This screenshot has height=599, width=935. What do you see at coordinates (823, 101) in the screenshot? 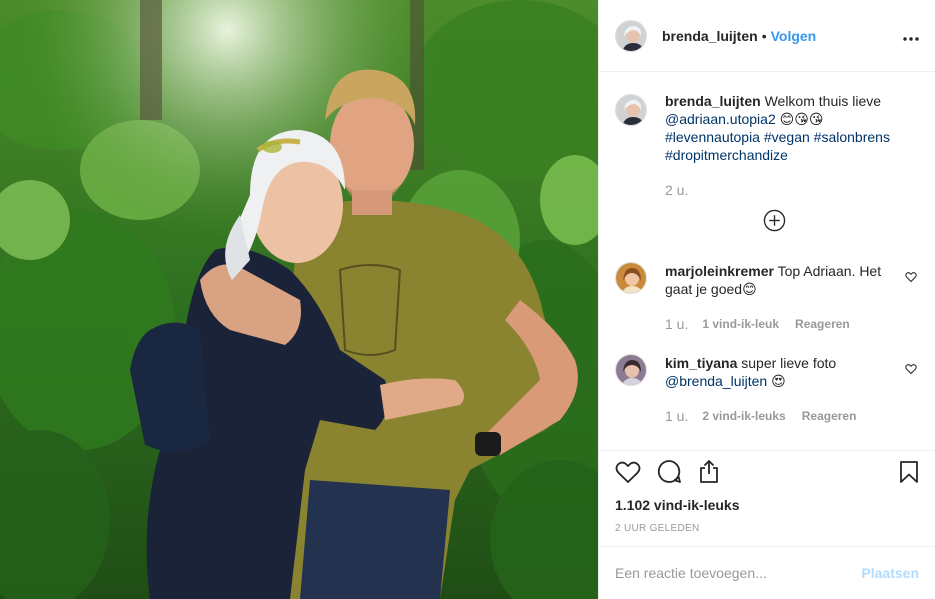
I see `caption-body: Welkom thuis lieve` at bounding box center [823, 101].